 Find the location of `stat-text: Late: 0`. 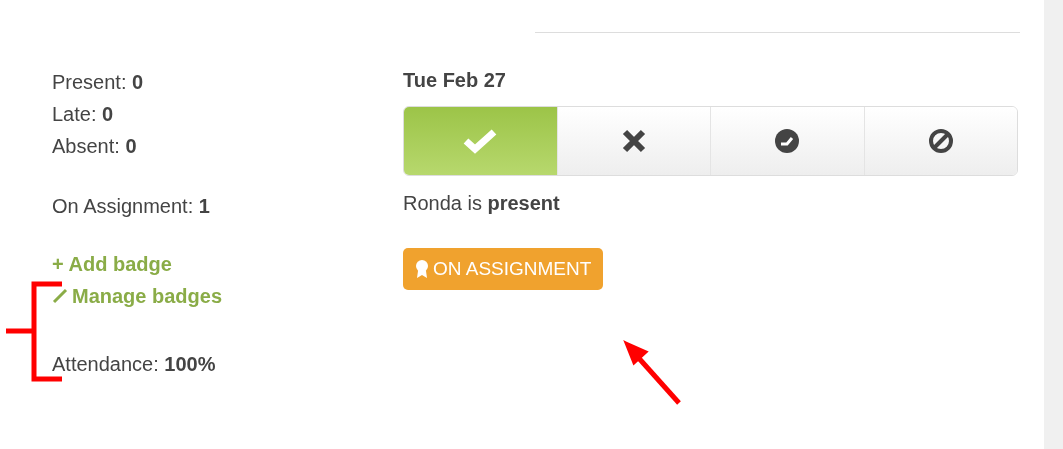

stat-text: Late: 0 is located at coordinates (83, 114).